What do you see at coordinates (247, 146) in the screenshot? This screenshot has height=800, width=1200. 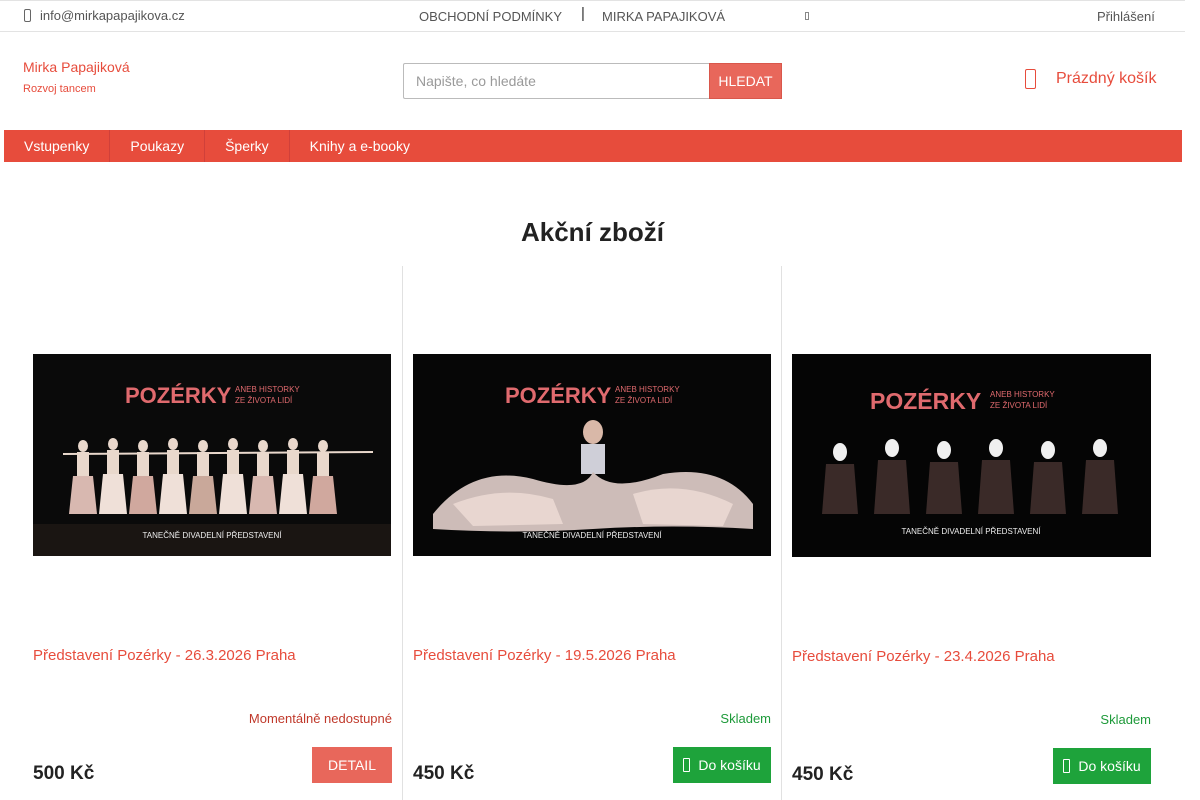 I see `category-item-sperky: Šperky` at bounding box center [247, 146].